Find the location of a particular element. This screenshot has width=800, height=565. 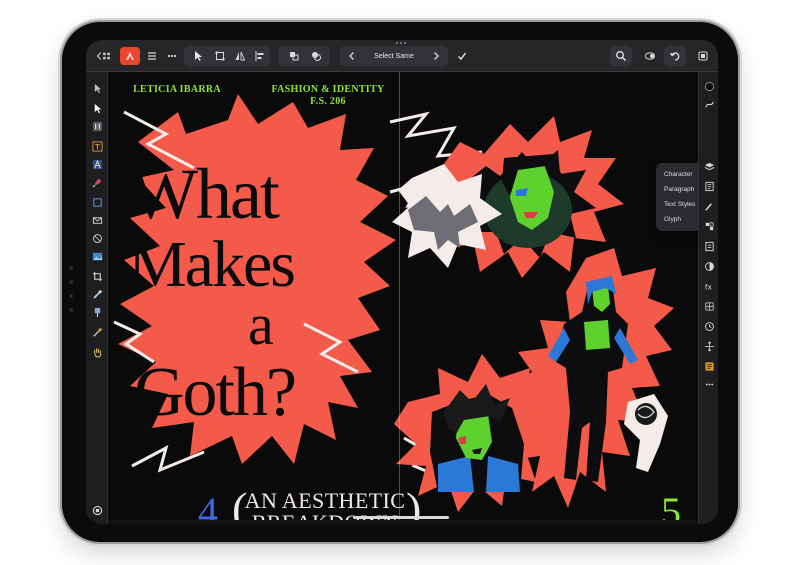

arrange-order-icon is located at coordinates (316, 56).